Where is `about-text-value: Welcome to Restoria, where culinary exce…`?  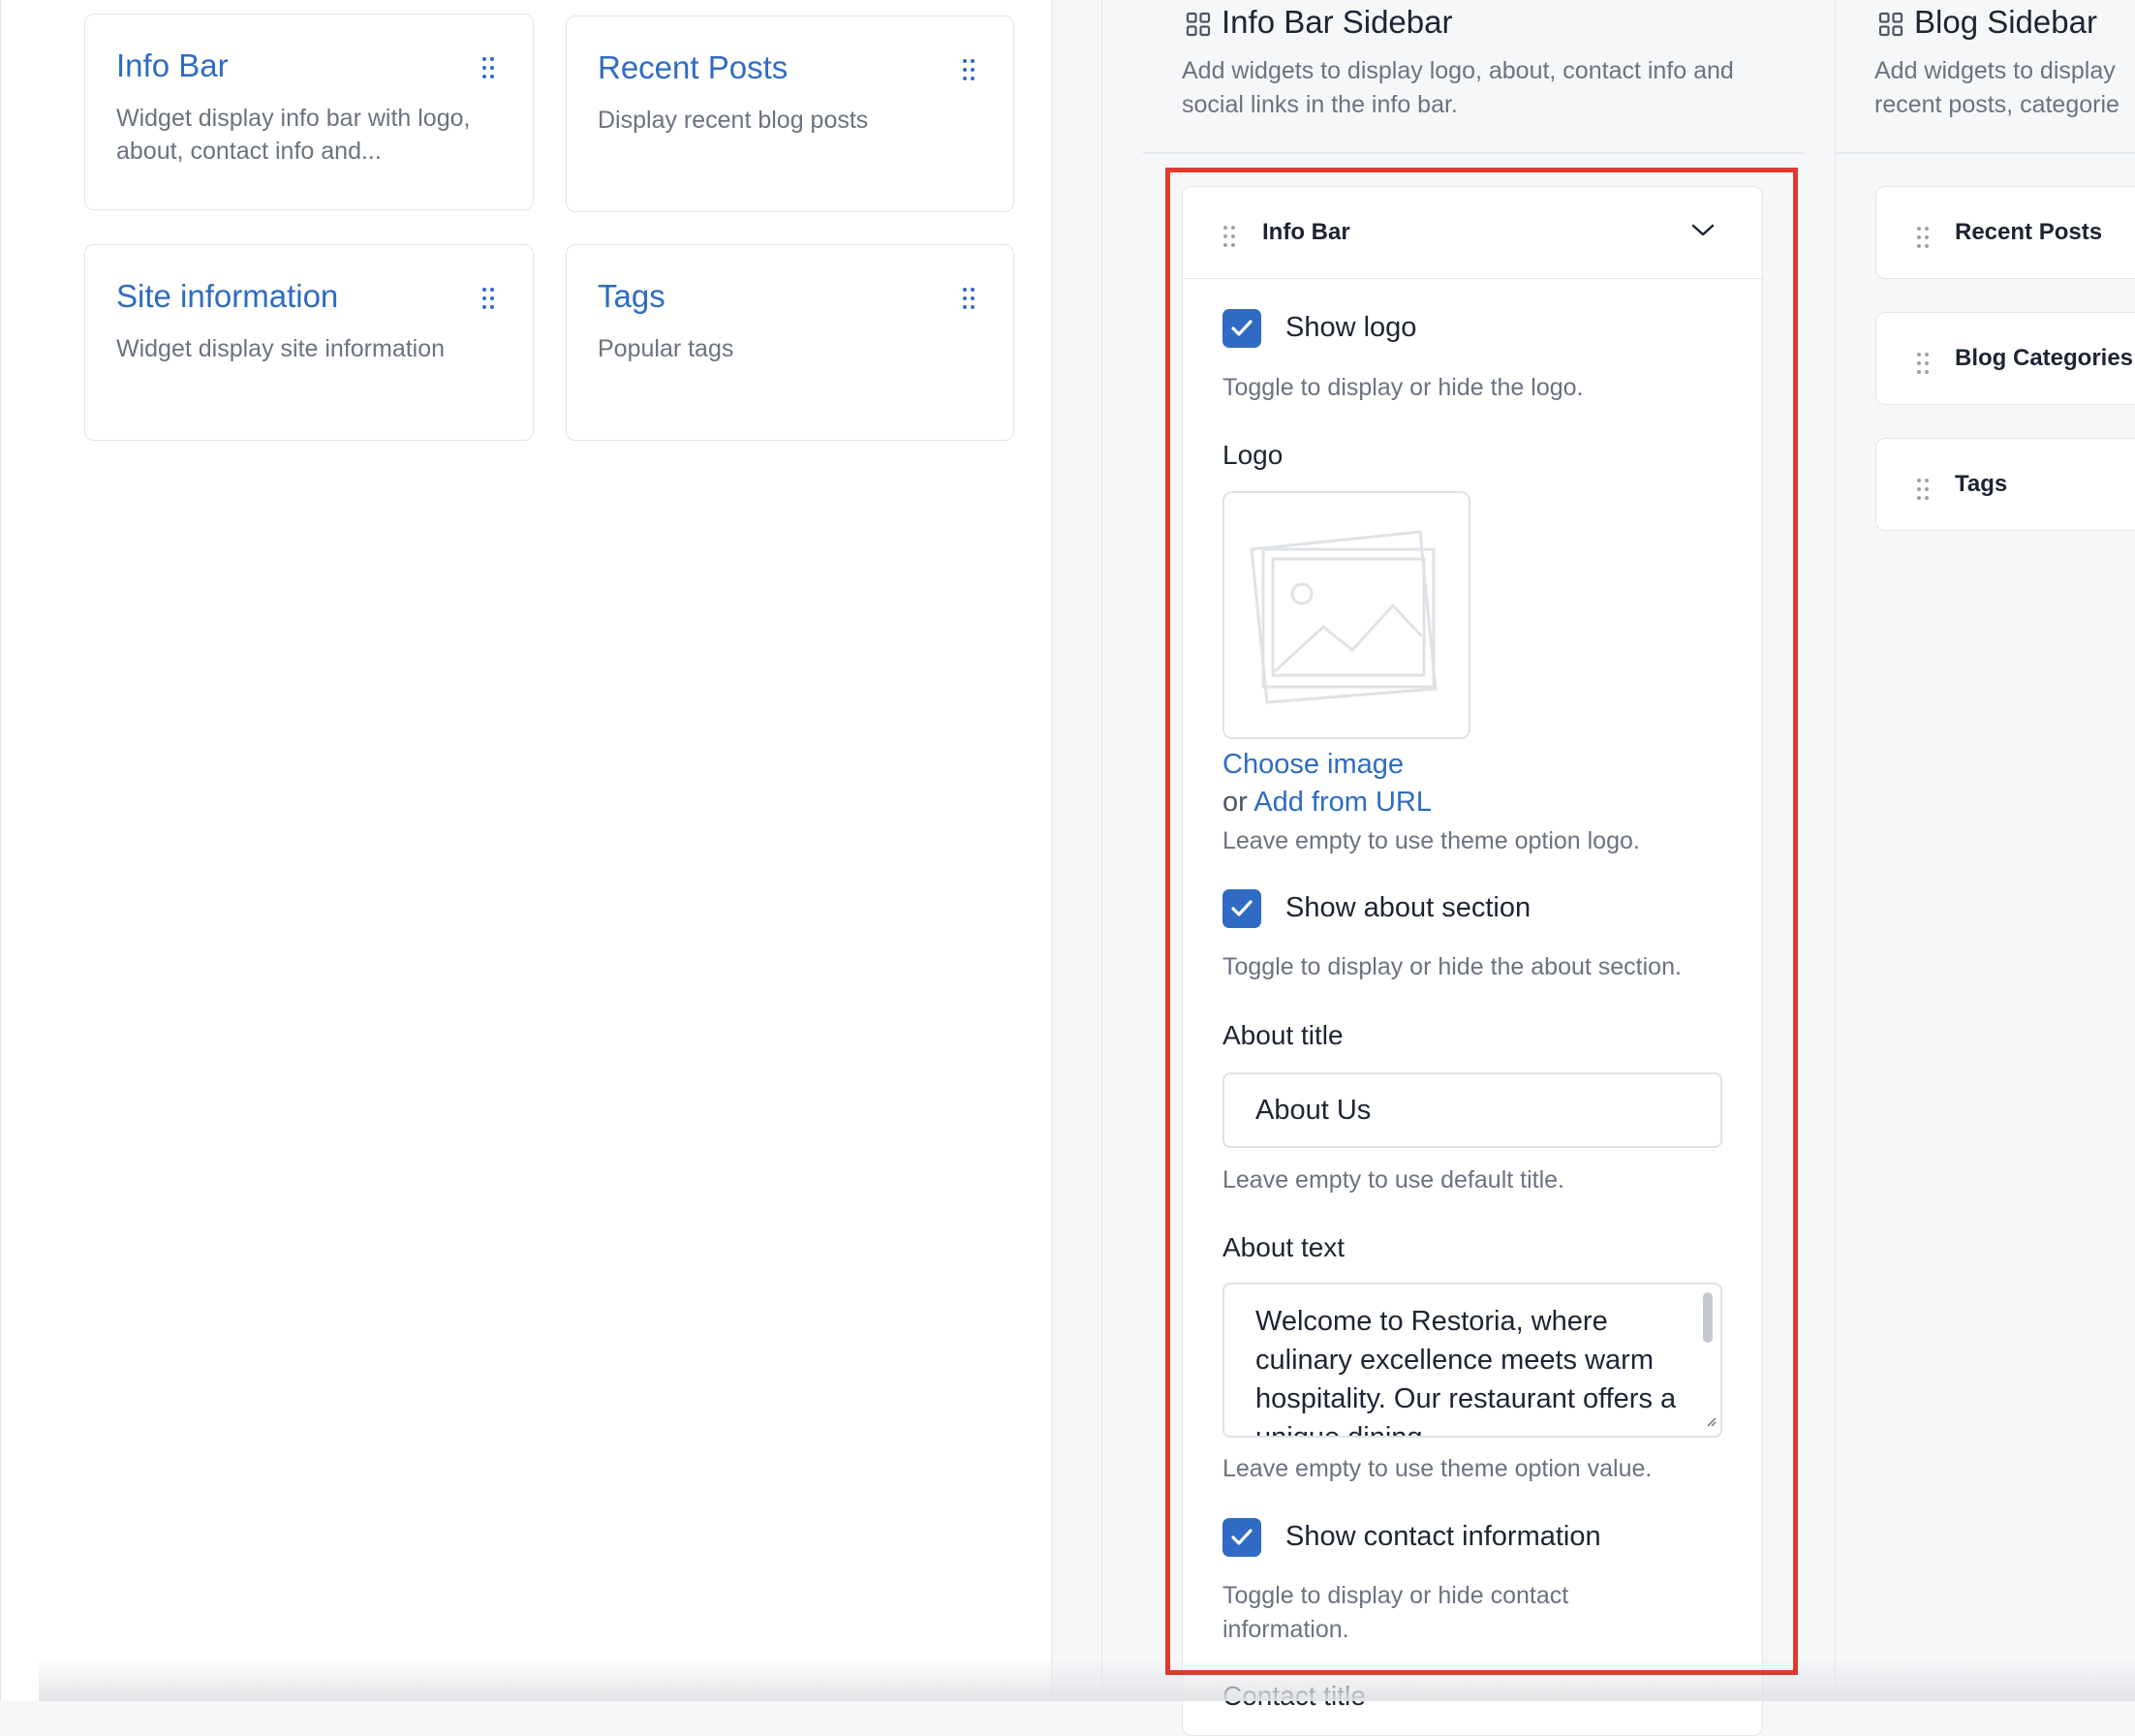
about-text-value: Welcome to Restoria, where culinary exce… is located at coordinates (1466, 1372).